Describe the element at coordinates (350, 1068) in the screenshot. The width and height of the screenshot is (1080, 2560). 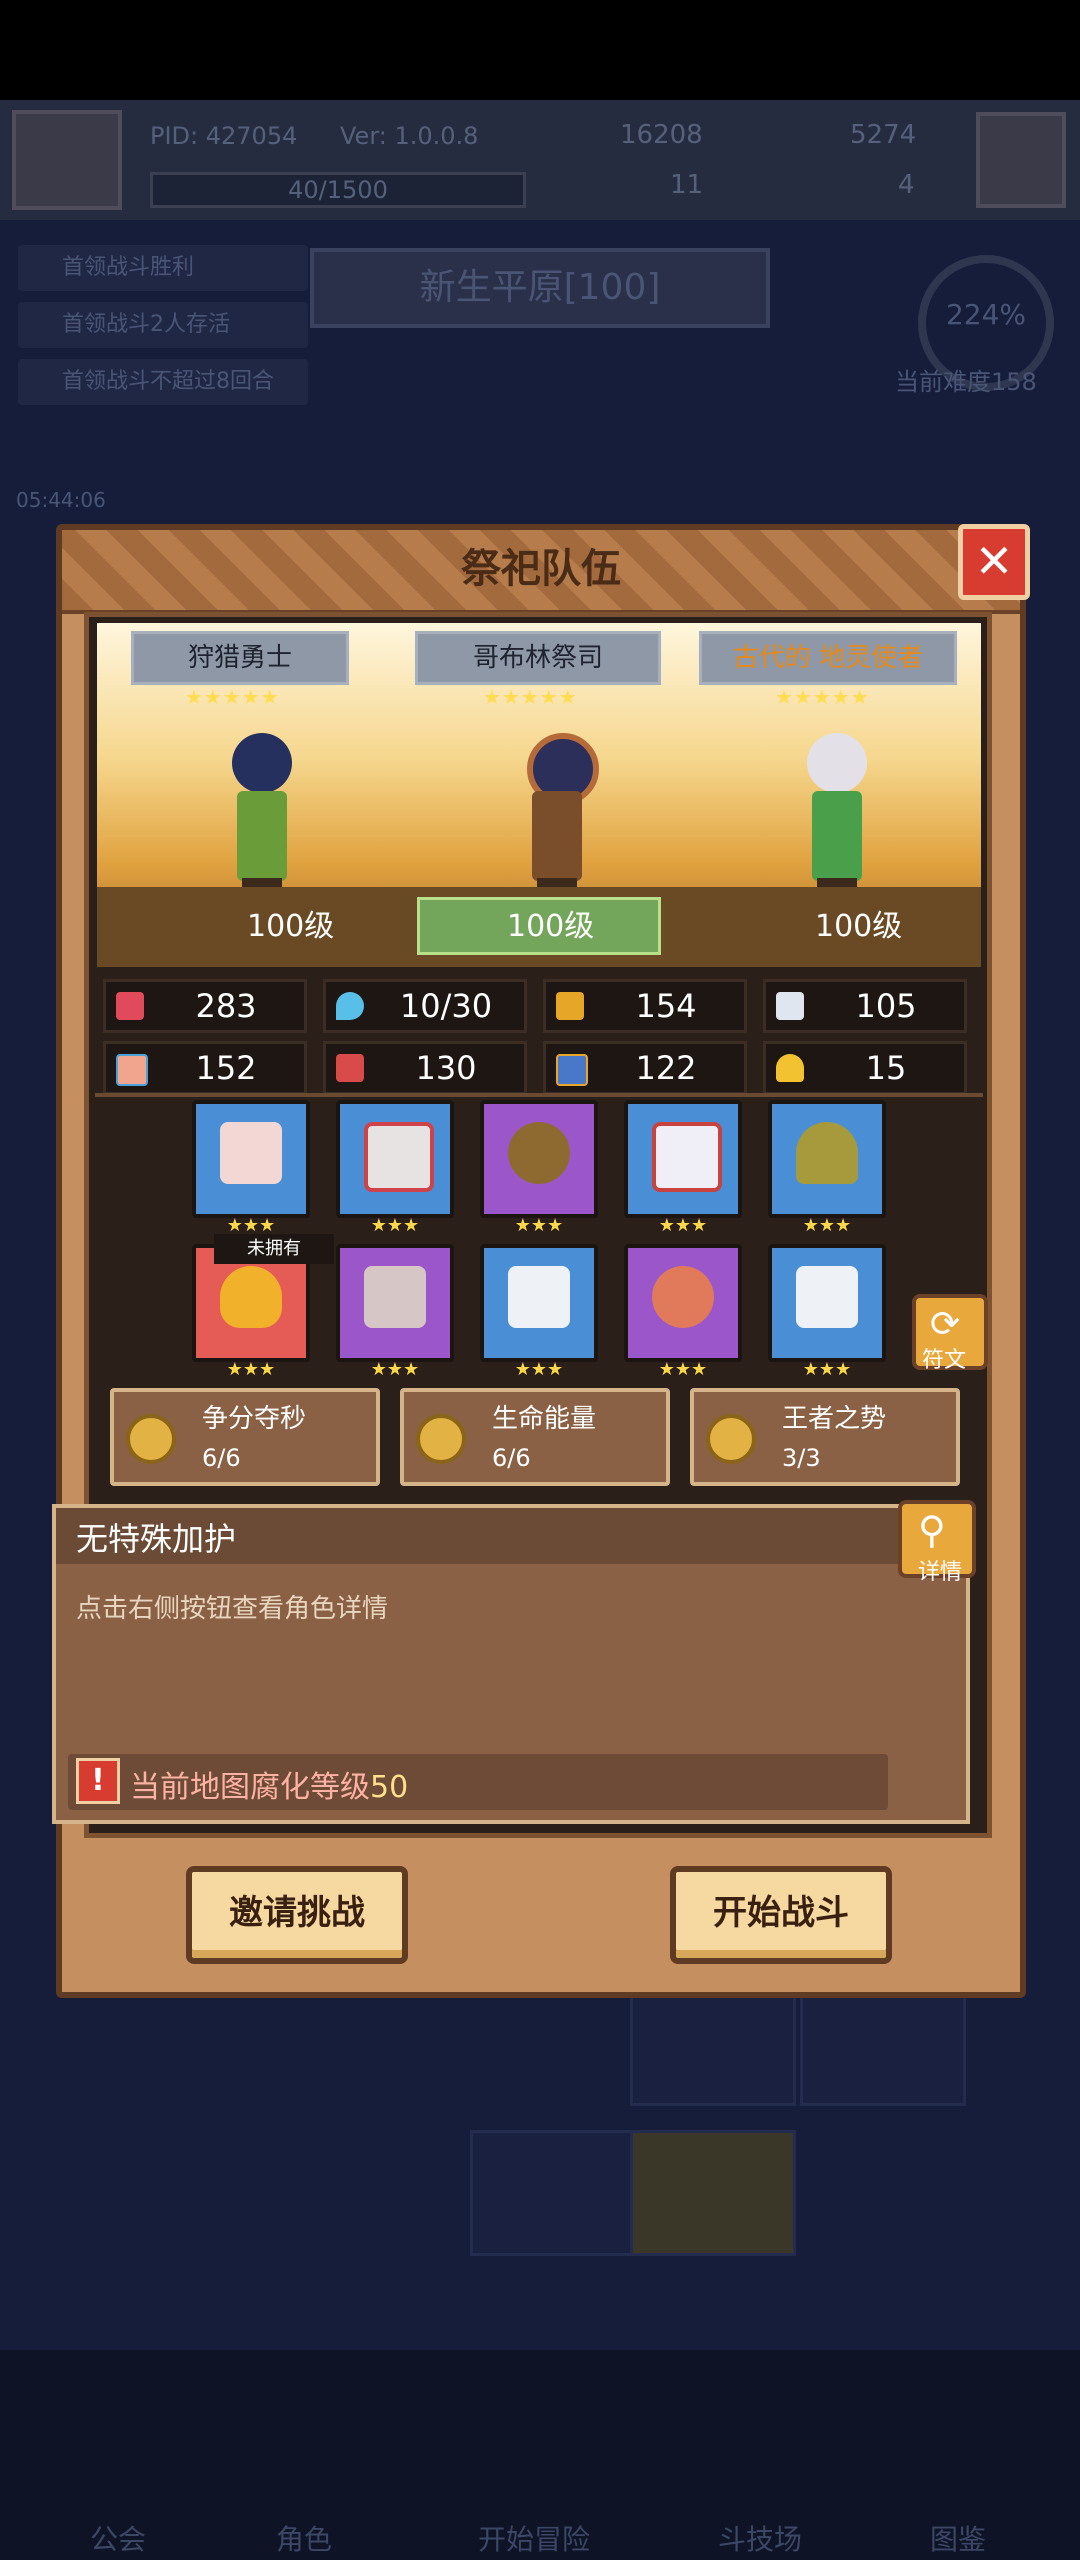
I see `book-icon` at that location.